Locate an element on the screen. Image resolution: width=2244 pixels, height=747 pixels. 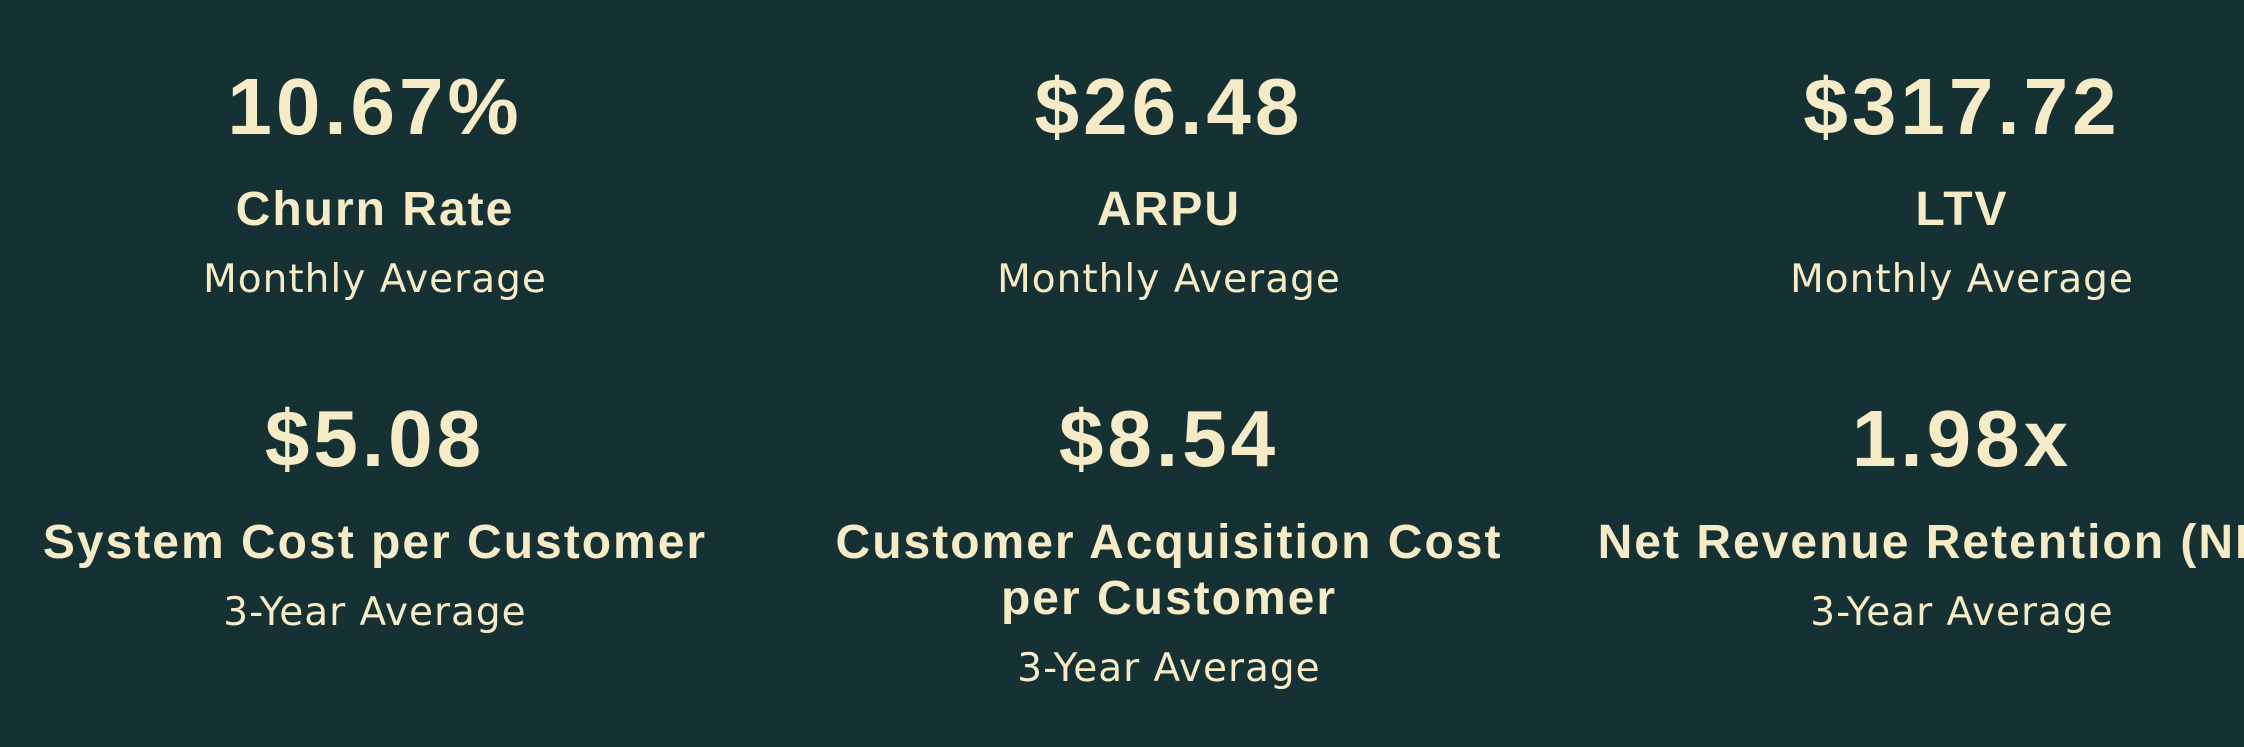
metric-card-ltv: $317.72 LTV Monthly Average is located at coordinates (1913, 181).